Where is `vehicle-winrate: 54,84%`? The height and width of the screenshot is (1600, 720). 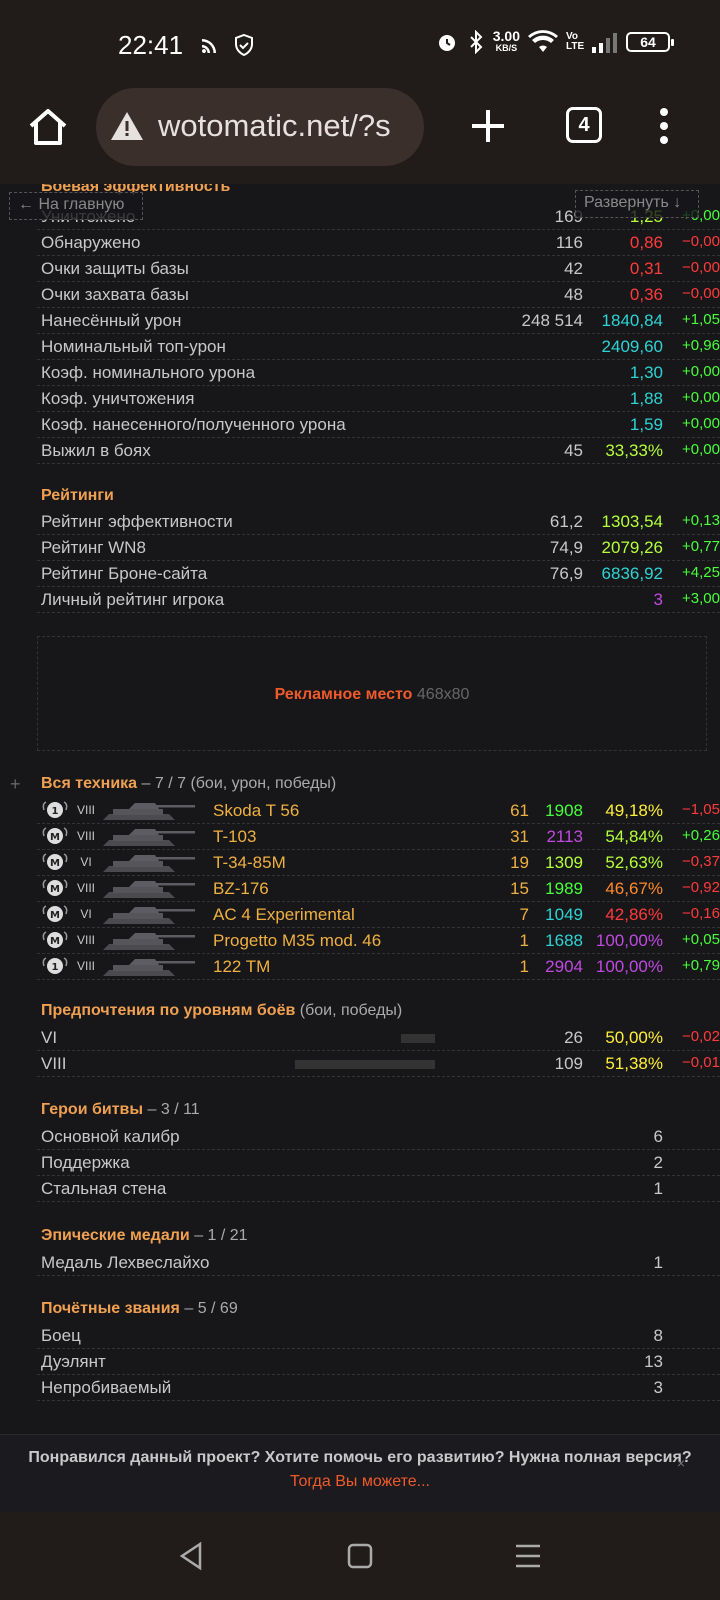 vehicle-winrate: 54,84% is located at coordinates (634, 836).